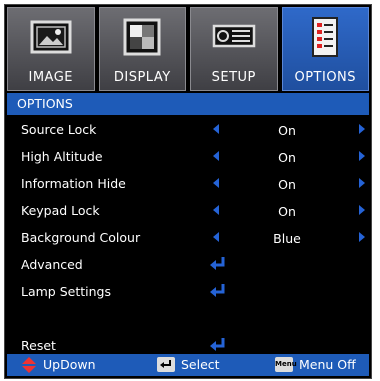 The image size is (380, 381). What do you see at coordinates (29, 365) in the screenshot?
I see `updown-icon` at bounding box center [29, 365].